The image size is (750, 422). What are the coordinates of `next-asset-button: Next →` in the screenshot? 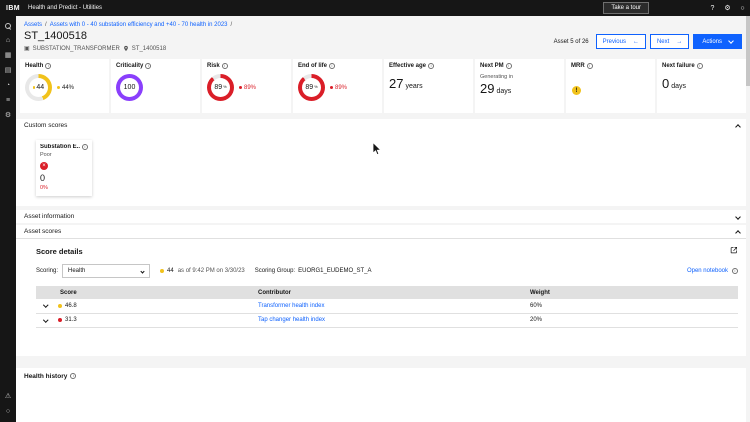 It's located at (669, 41).